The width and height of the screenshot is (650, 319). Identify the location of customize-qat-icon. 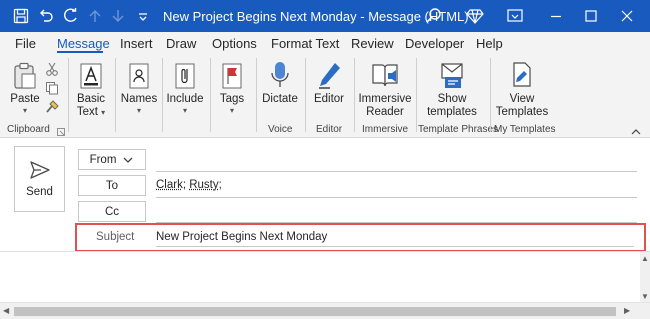
(143, 16).